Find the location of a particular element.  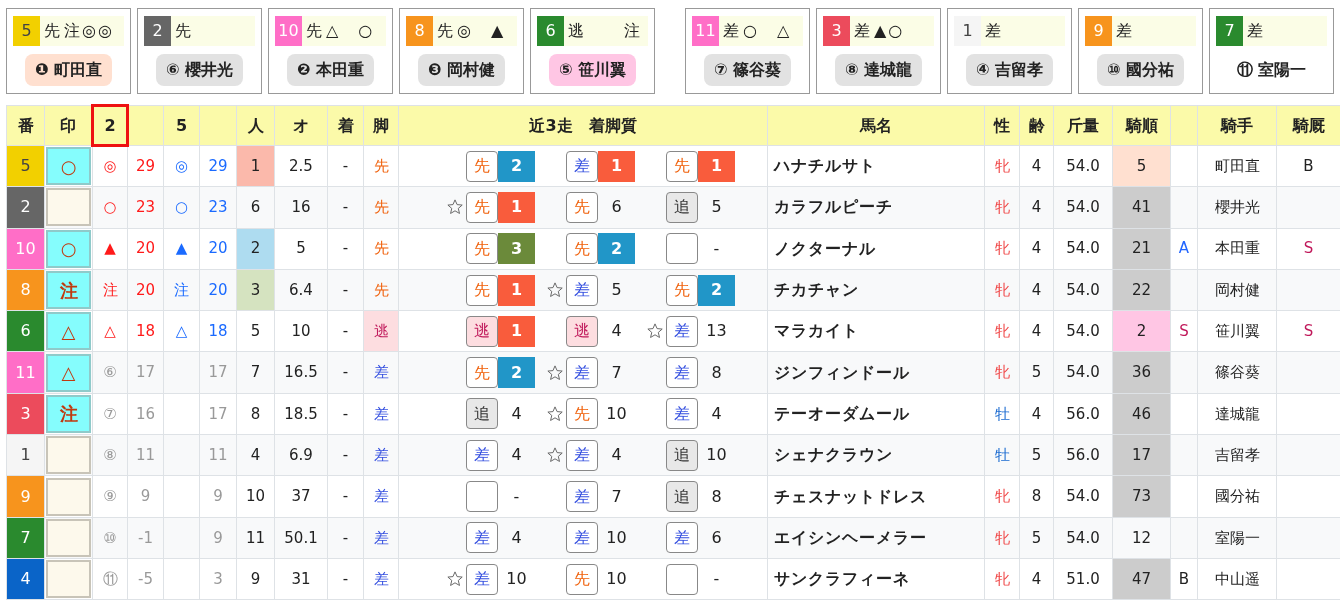

race-finish: 6 is located at coordinates (616, 207).